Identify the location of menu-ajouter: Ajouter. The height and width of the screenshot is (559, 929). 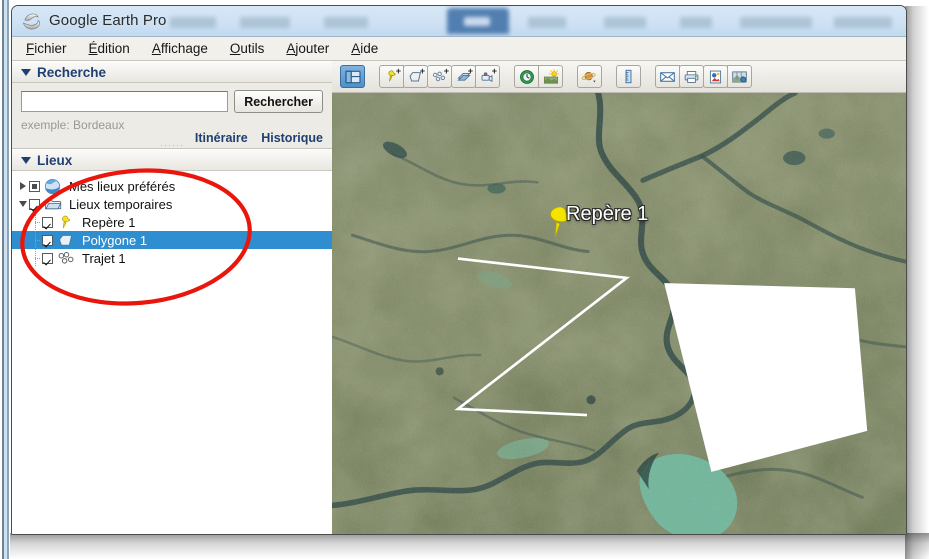
(307, 48).